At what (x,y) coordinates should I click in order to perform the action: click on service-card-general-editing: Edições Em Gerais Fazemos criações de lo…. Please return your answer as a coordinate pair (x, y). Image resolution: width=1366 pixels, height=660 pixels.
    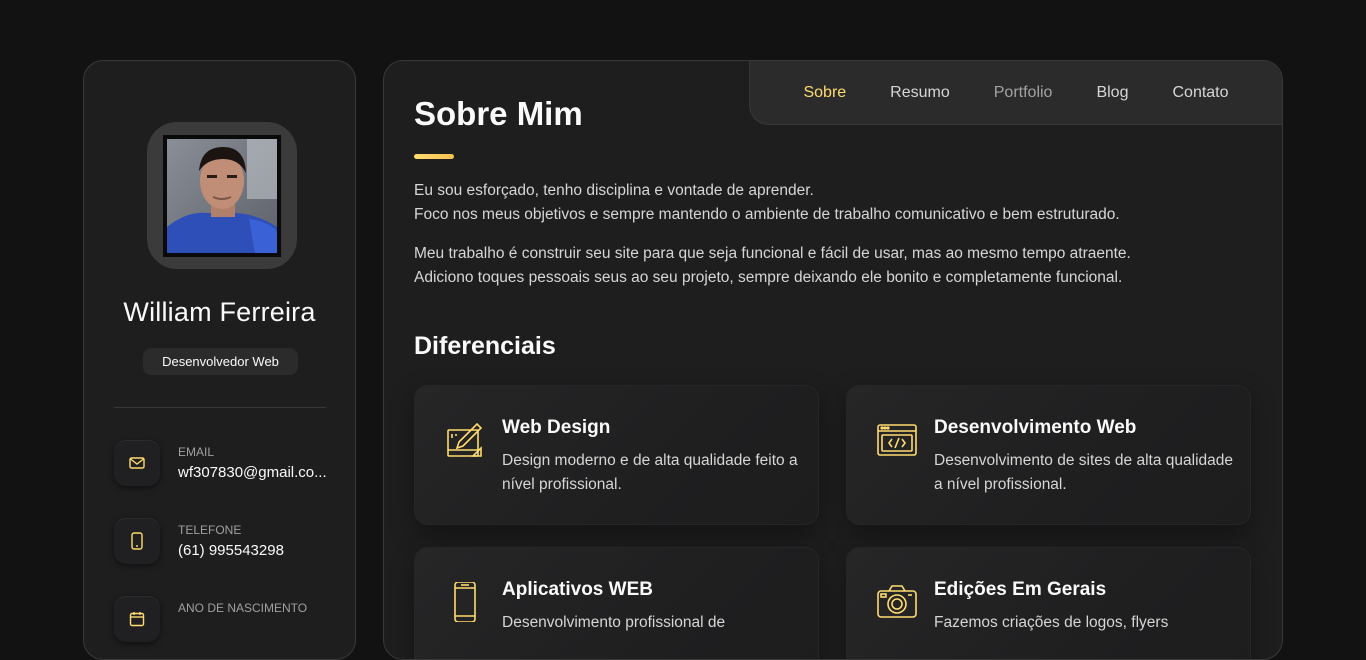
    Looking at the image, I should click on (1048, 603).